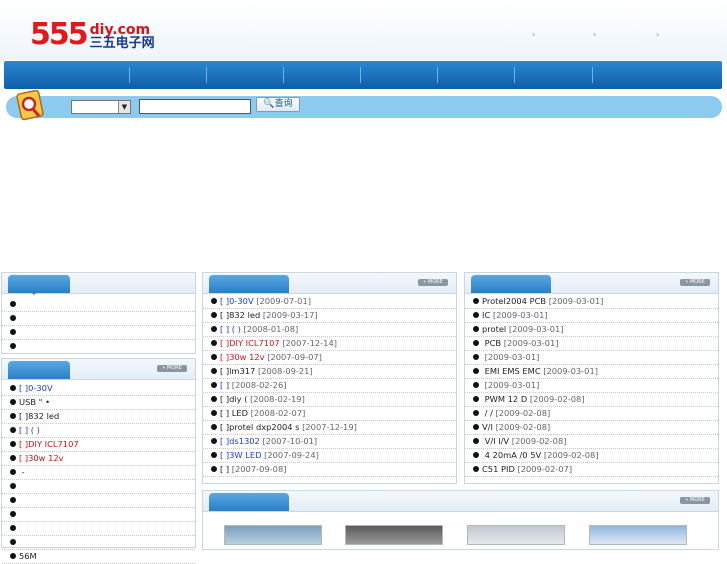 Image resolution: width=727 pixels, height=564 pixels. I want to click on list-item: [ ]0-30V, so click(98, 389).